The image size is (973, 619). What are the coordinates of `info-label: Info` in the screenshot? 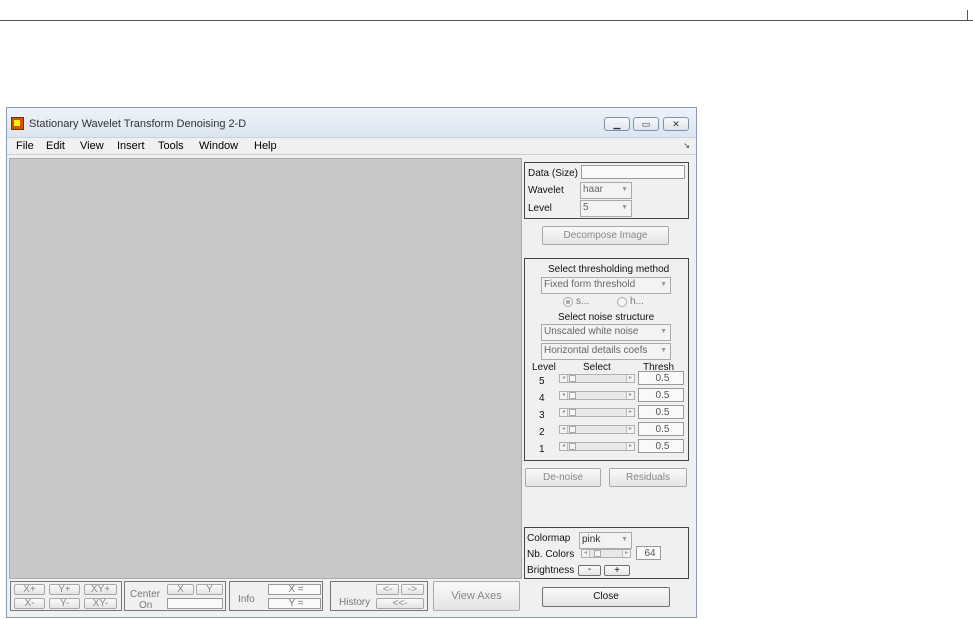 It's located at (246, 599).